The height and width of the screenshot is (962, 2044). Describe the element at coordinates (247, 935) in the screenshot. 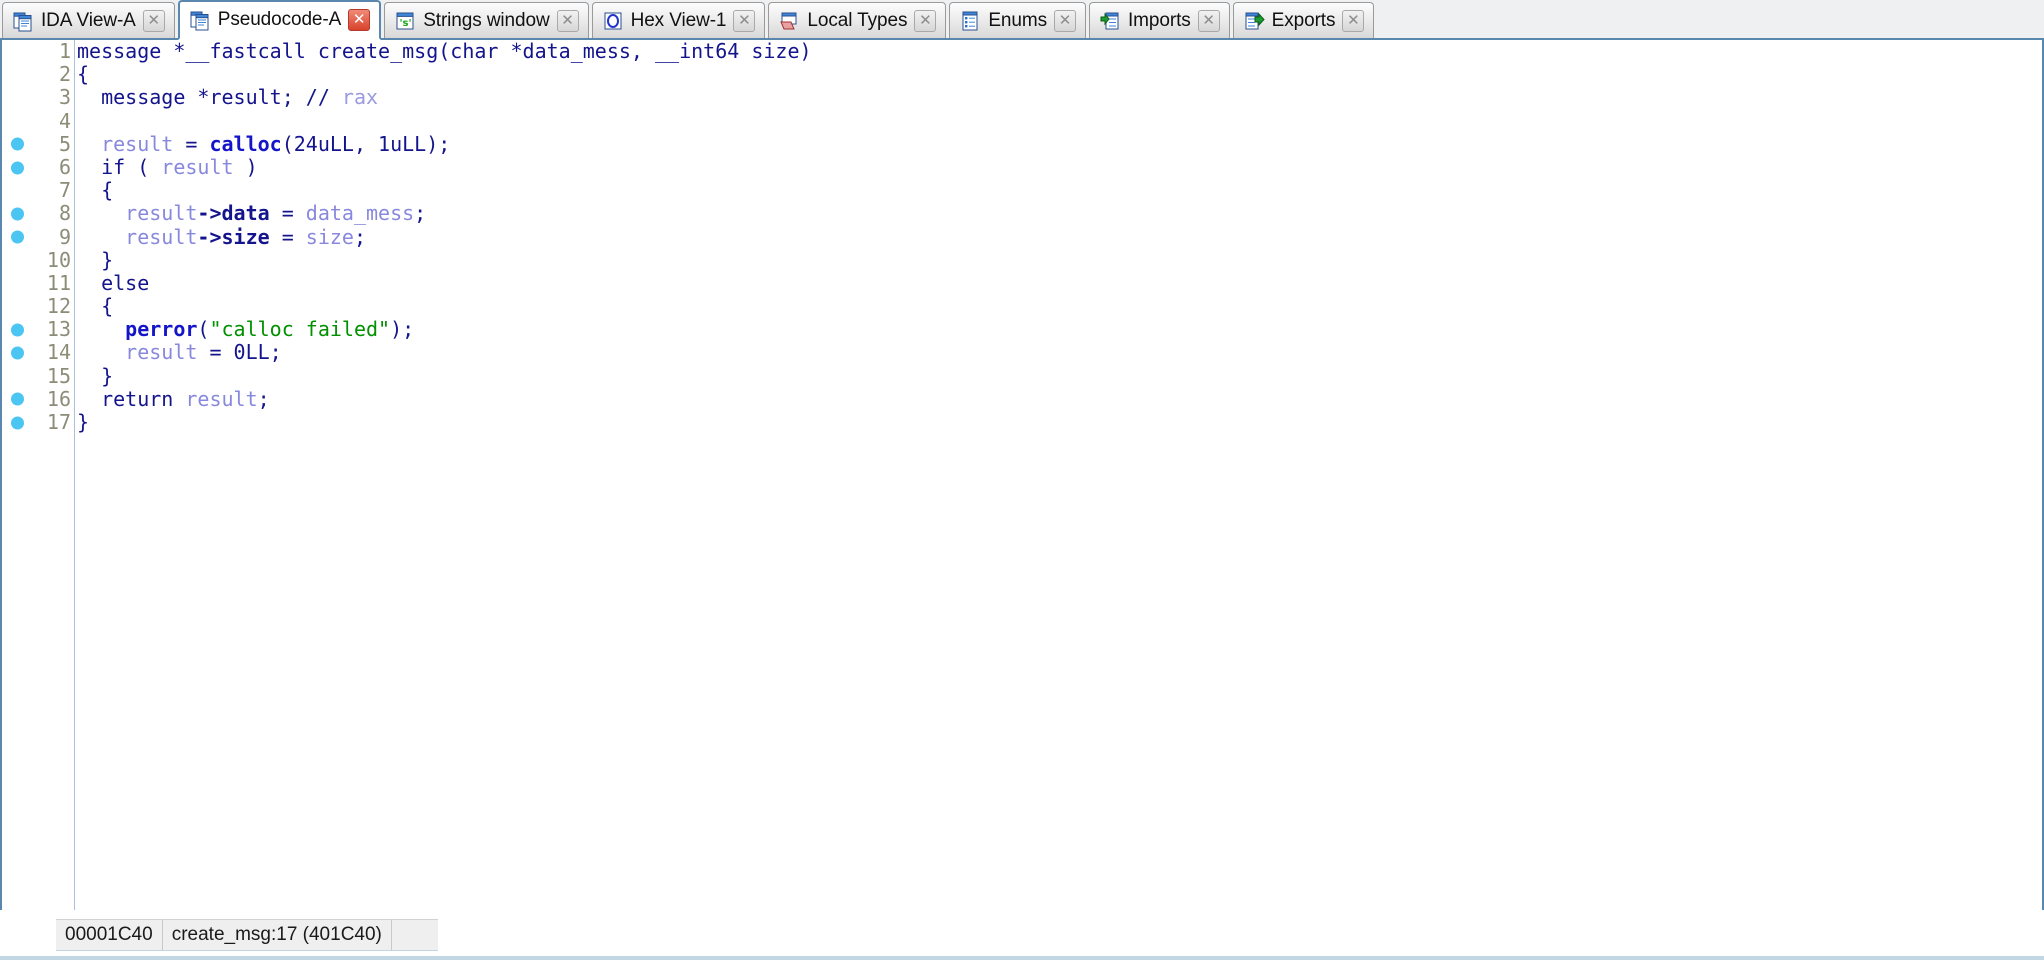

I see `status-group: 00001C40 create_msg:17 (401C40)` at that location.